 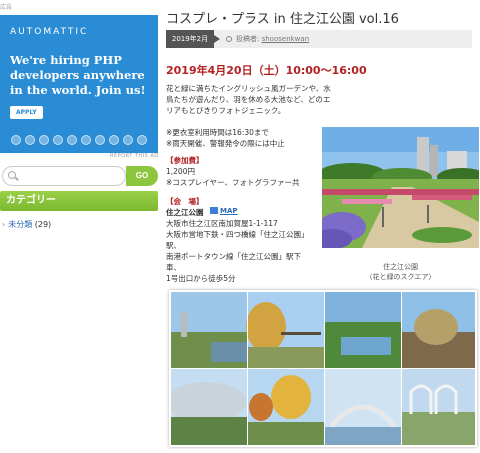 What do you see at coordinates (43, 224) in the screenshot?
I see `category-count: (29)` at bounding box center [43, 224].